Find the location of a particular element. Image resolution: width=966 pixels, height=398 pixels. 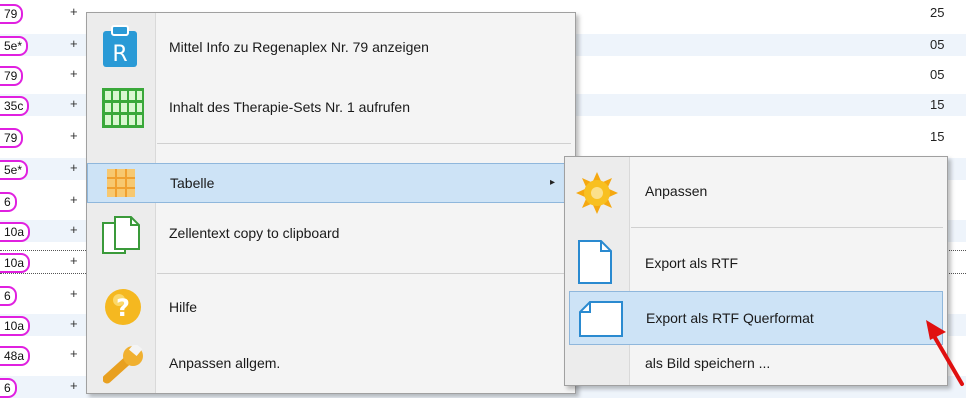

red-pointer-arrow-icon is located at coordinates (945, 354).